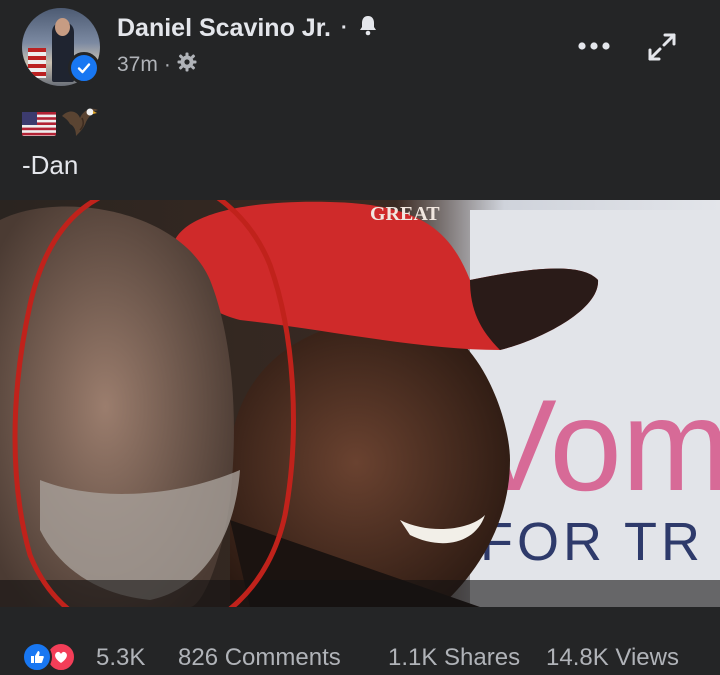 The height and width of the screenshot is (675, 720). I want to click on audience-gear-icon, so click(187, 65).